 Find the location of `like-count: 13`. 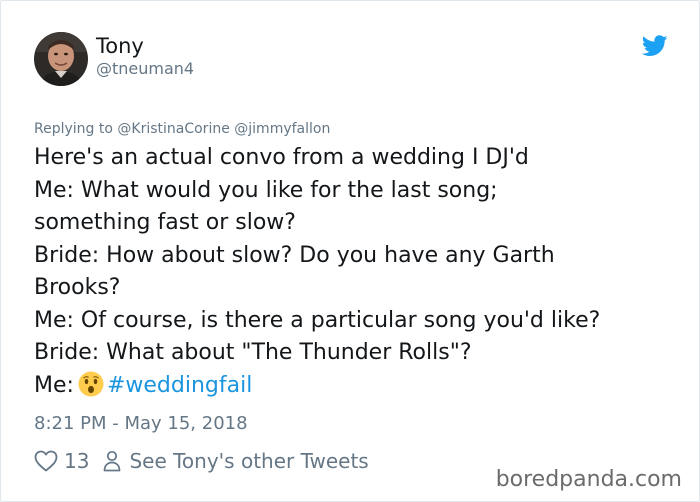

like-count: 13 is located at coordinates (77, 461).